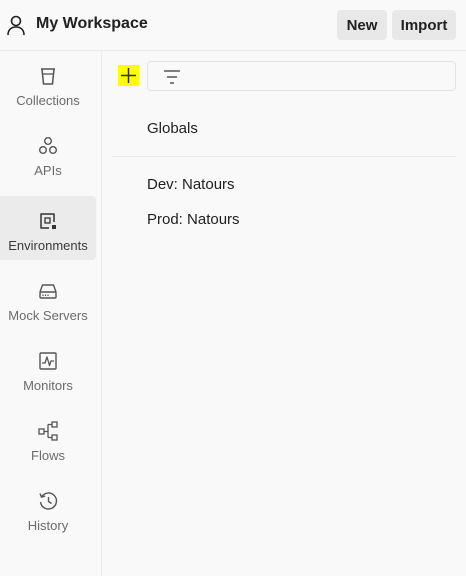  I want to click on sidebar-item-label: Flows, so click(48, 455).